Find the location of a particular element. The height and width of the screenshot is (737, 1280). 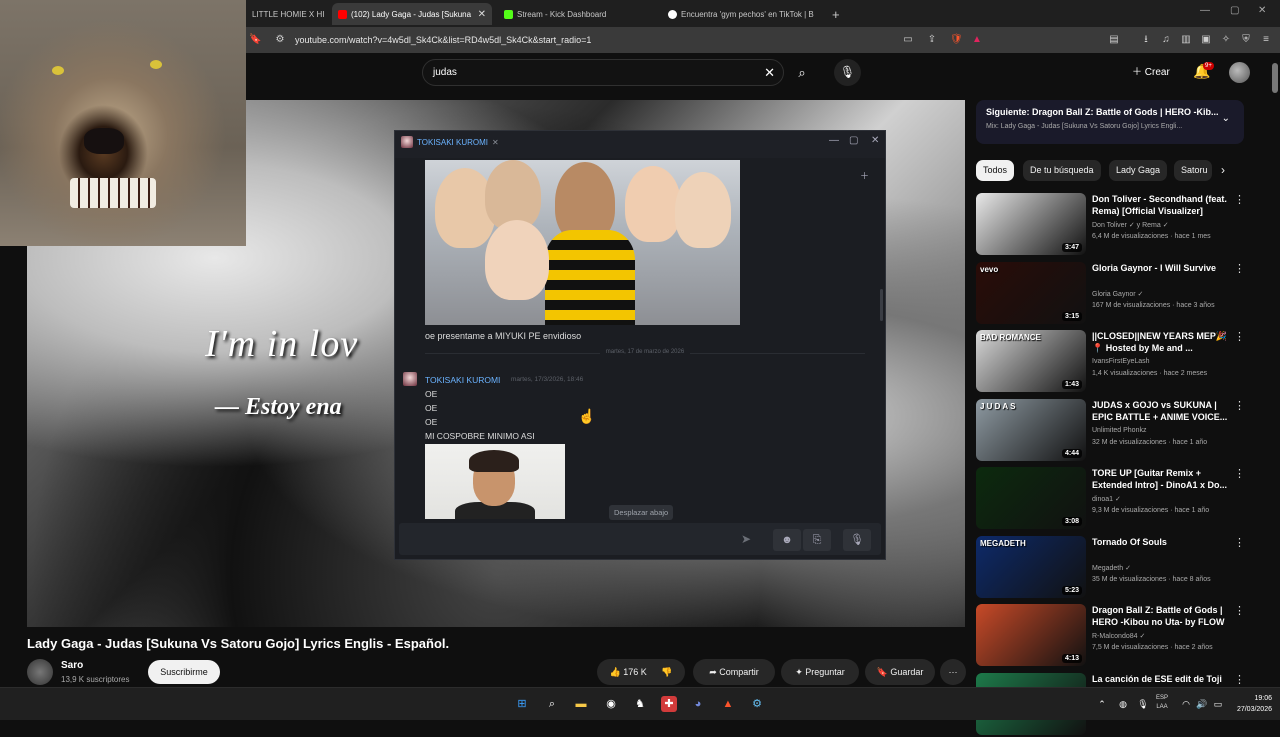

brave-icon: ▲ is located at coordinates (728, 704).